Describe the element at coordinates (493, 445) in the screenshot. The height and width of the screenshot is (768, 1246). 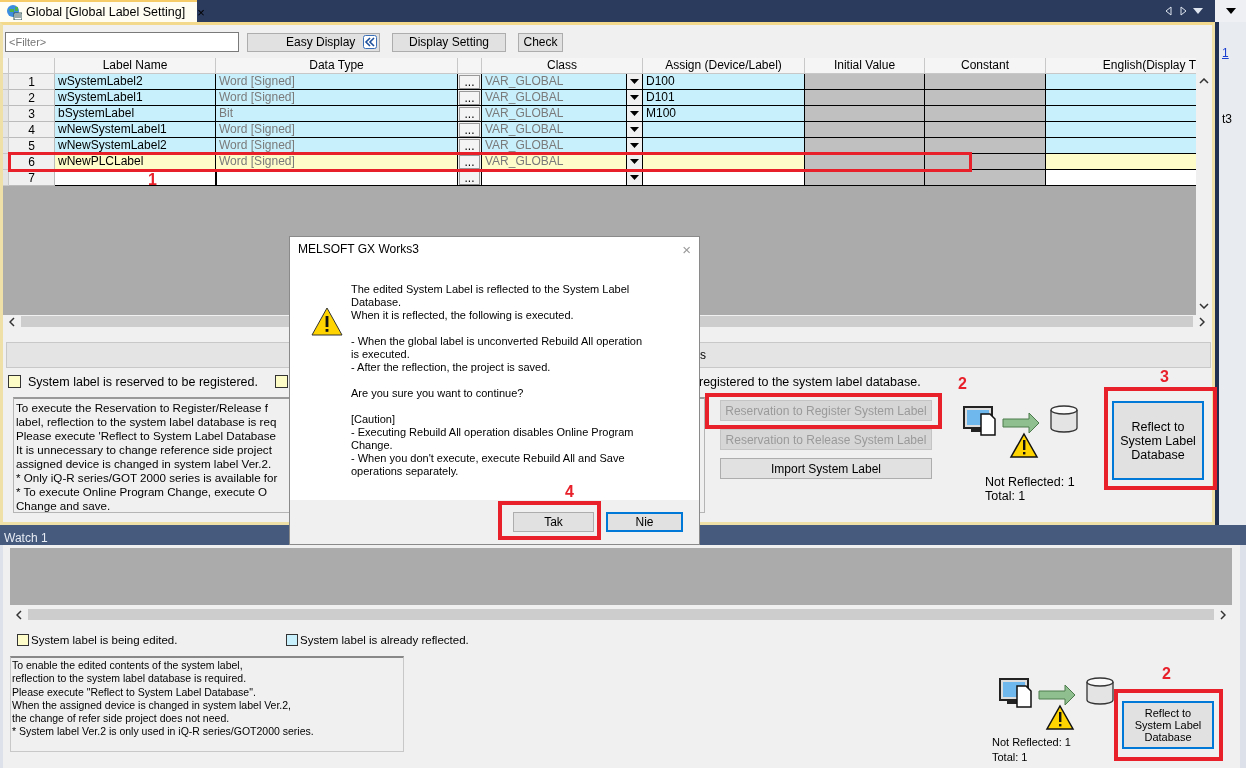
I see `dialog-message: [Caution] - Executing Rebuild All operation disables Online Program Change. - When you don't execute, execute Rebuild All and Save operations separately.` at that location.